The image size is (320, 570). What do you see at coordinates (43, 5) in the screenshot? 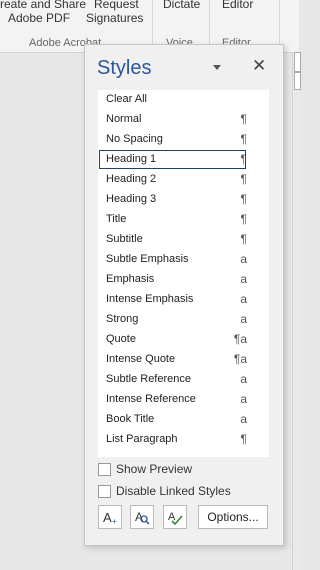
I see `create-share-line1: reate and Share` at bounding box center [43, 5].